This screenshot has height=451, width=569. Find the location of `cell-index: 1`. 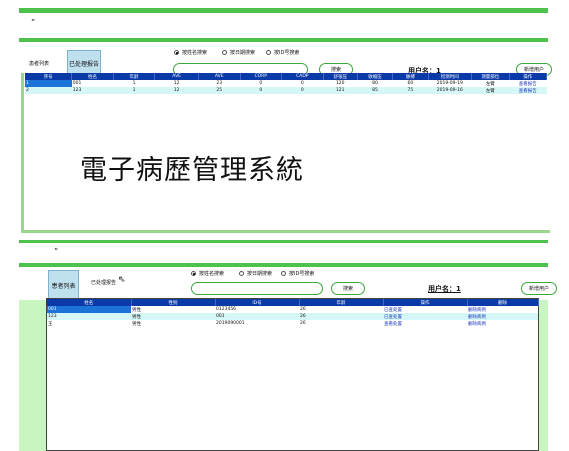

cell-index: 1 is located at coordinates (48, 83).